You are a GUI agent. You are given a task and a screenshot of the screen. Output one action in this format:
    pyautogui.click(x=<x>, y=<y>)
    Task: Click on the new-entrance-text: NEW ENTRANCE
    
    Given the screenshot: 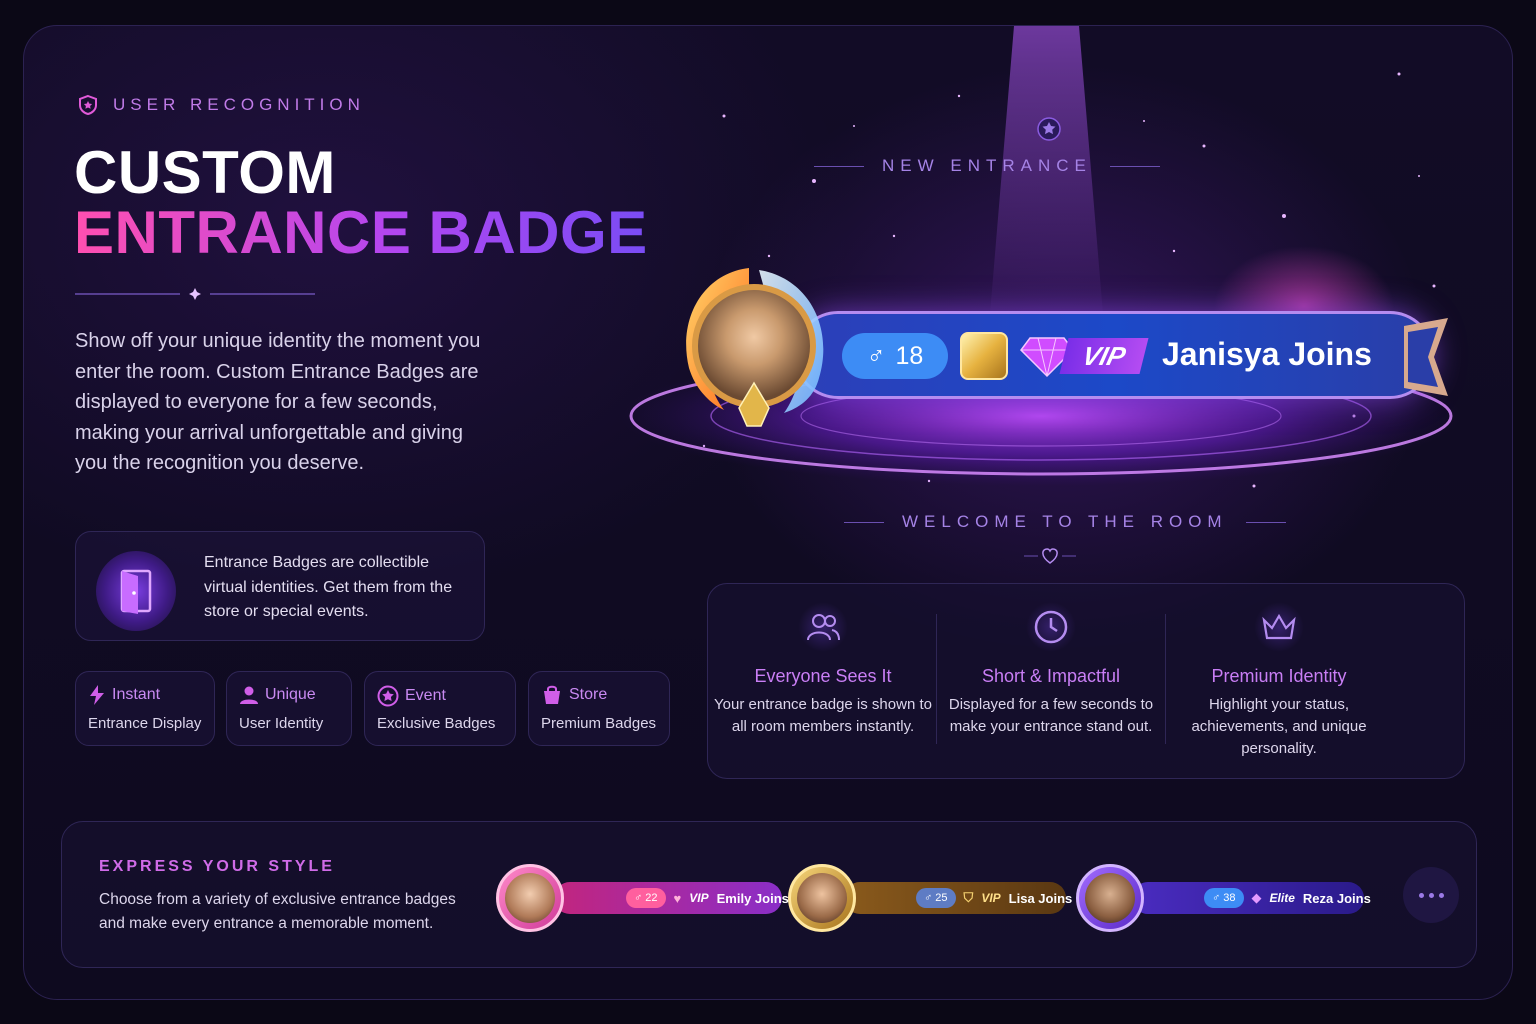 What is the action you would take?
    pyautogui.click(x=987, y=165)
    